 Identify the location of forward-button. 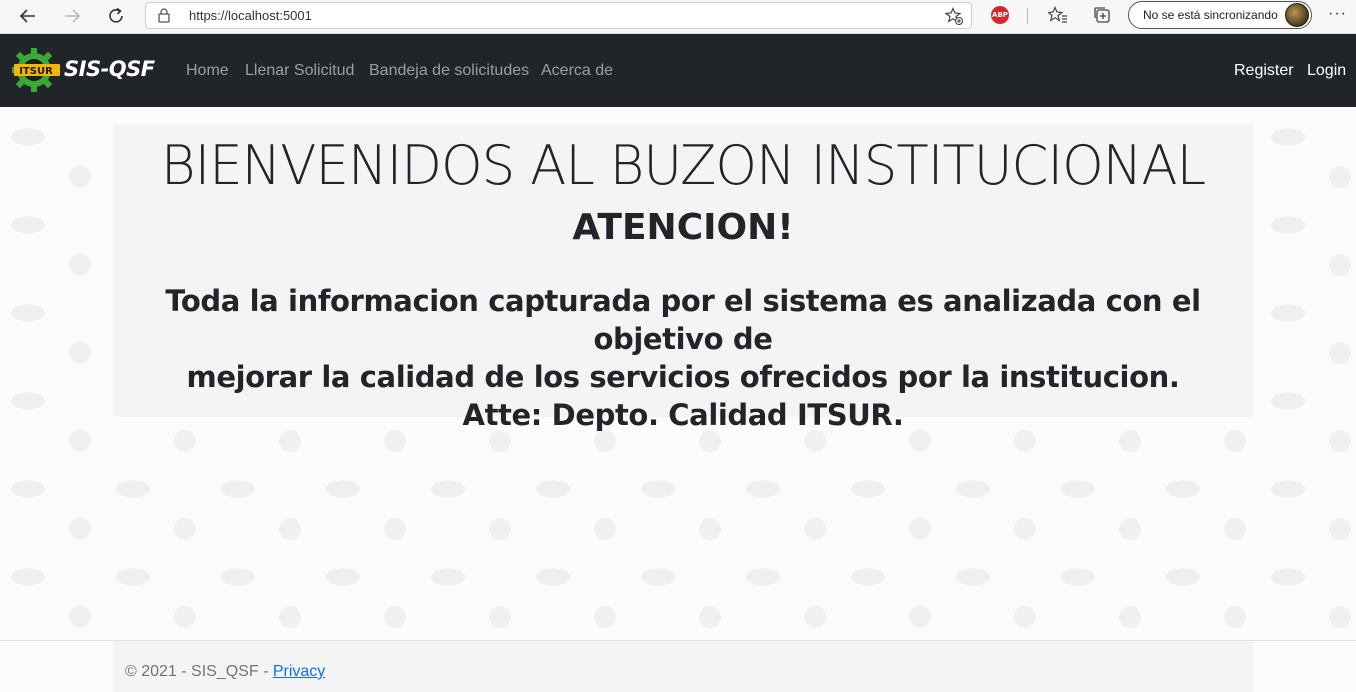
(72, 16).